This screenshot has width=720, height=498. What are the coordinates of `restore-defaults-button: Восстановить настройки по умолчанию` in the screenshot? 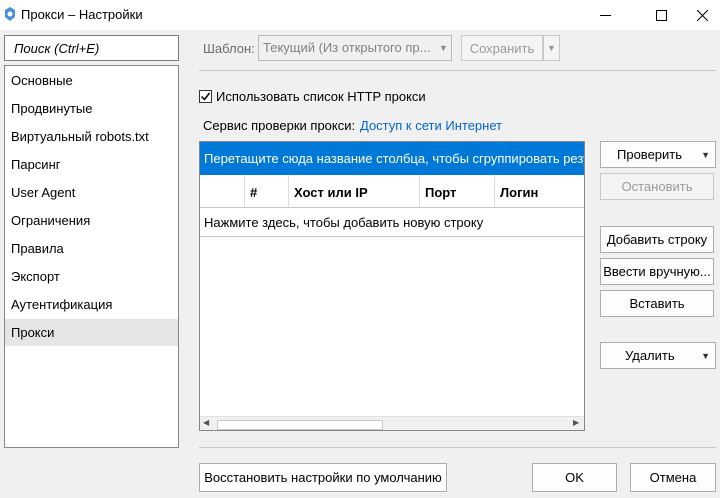 It's located at (323, 477).